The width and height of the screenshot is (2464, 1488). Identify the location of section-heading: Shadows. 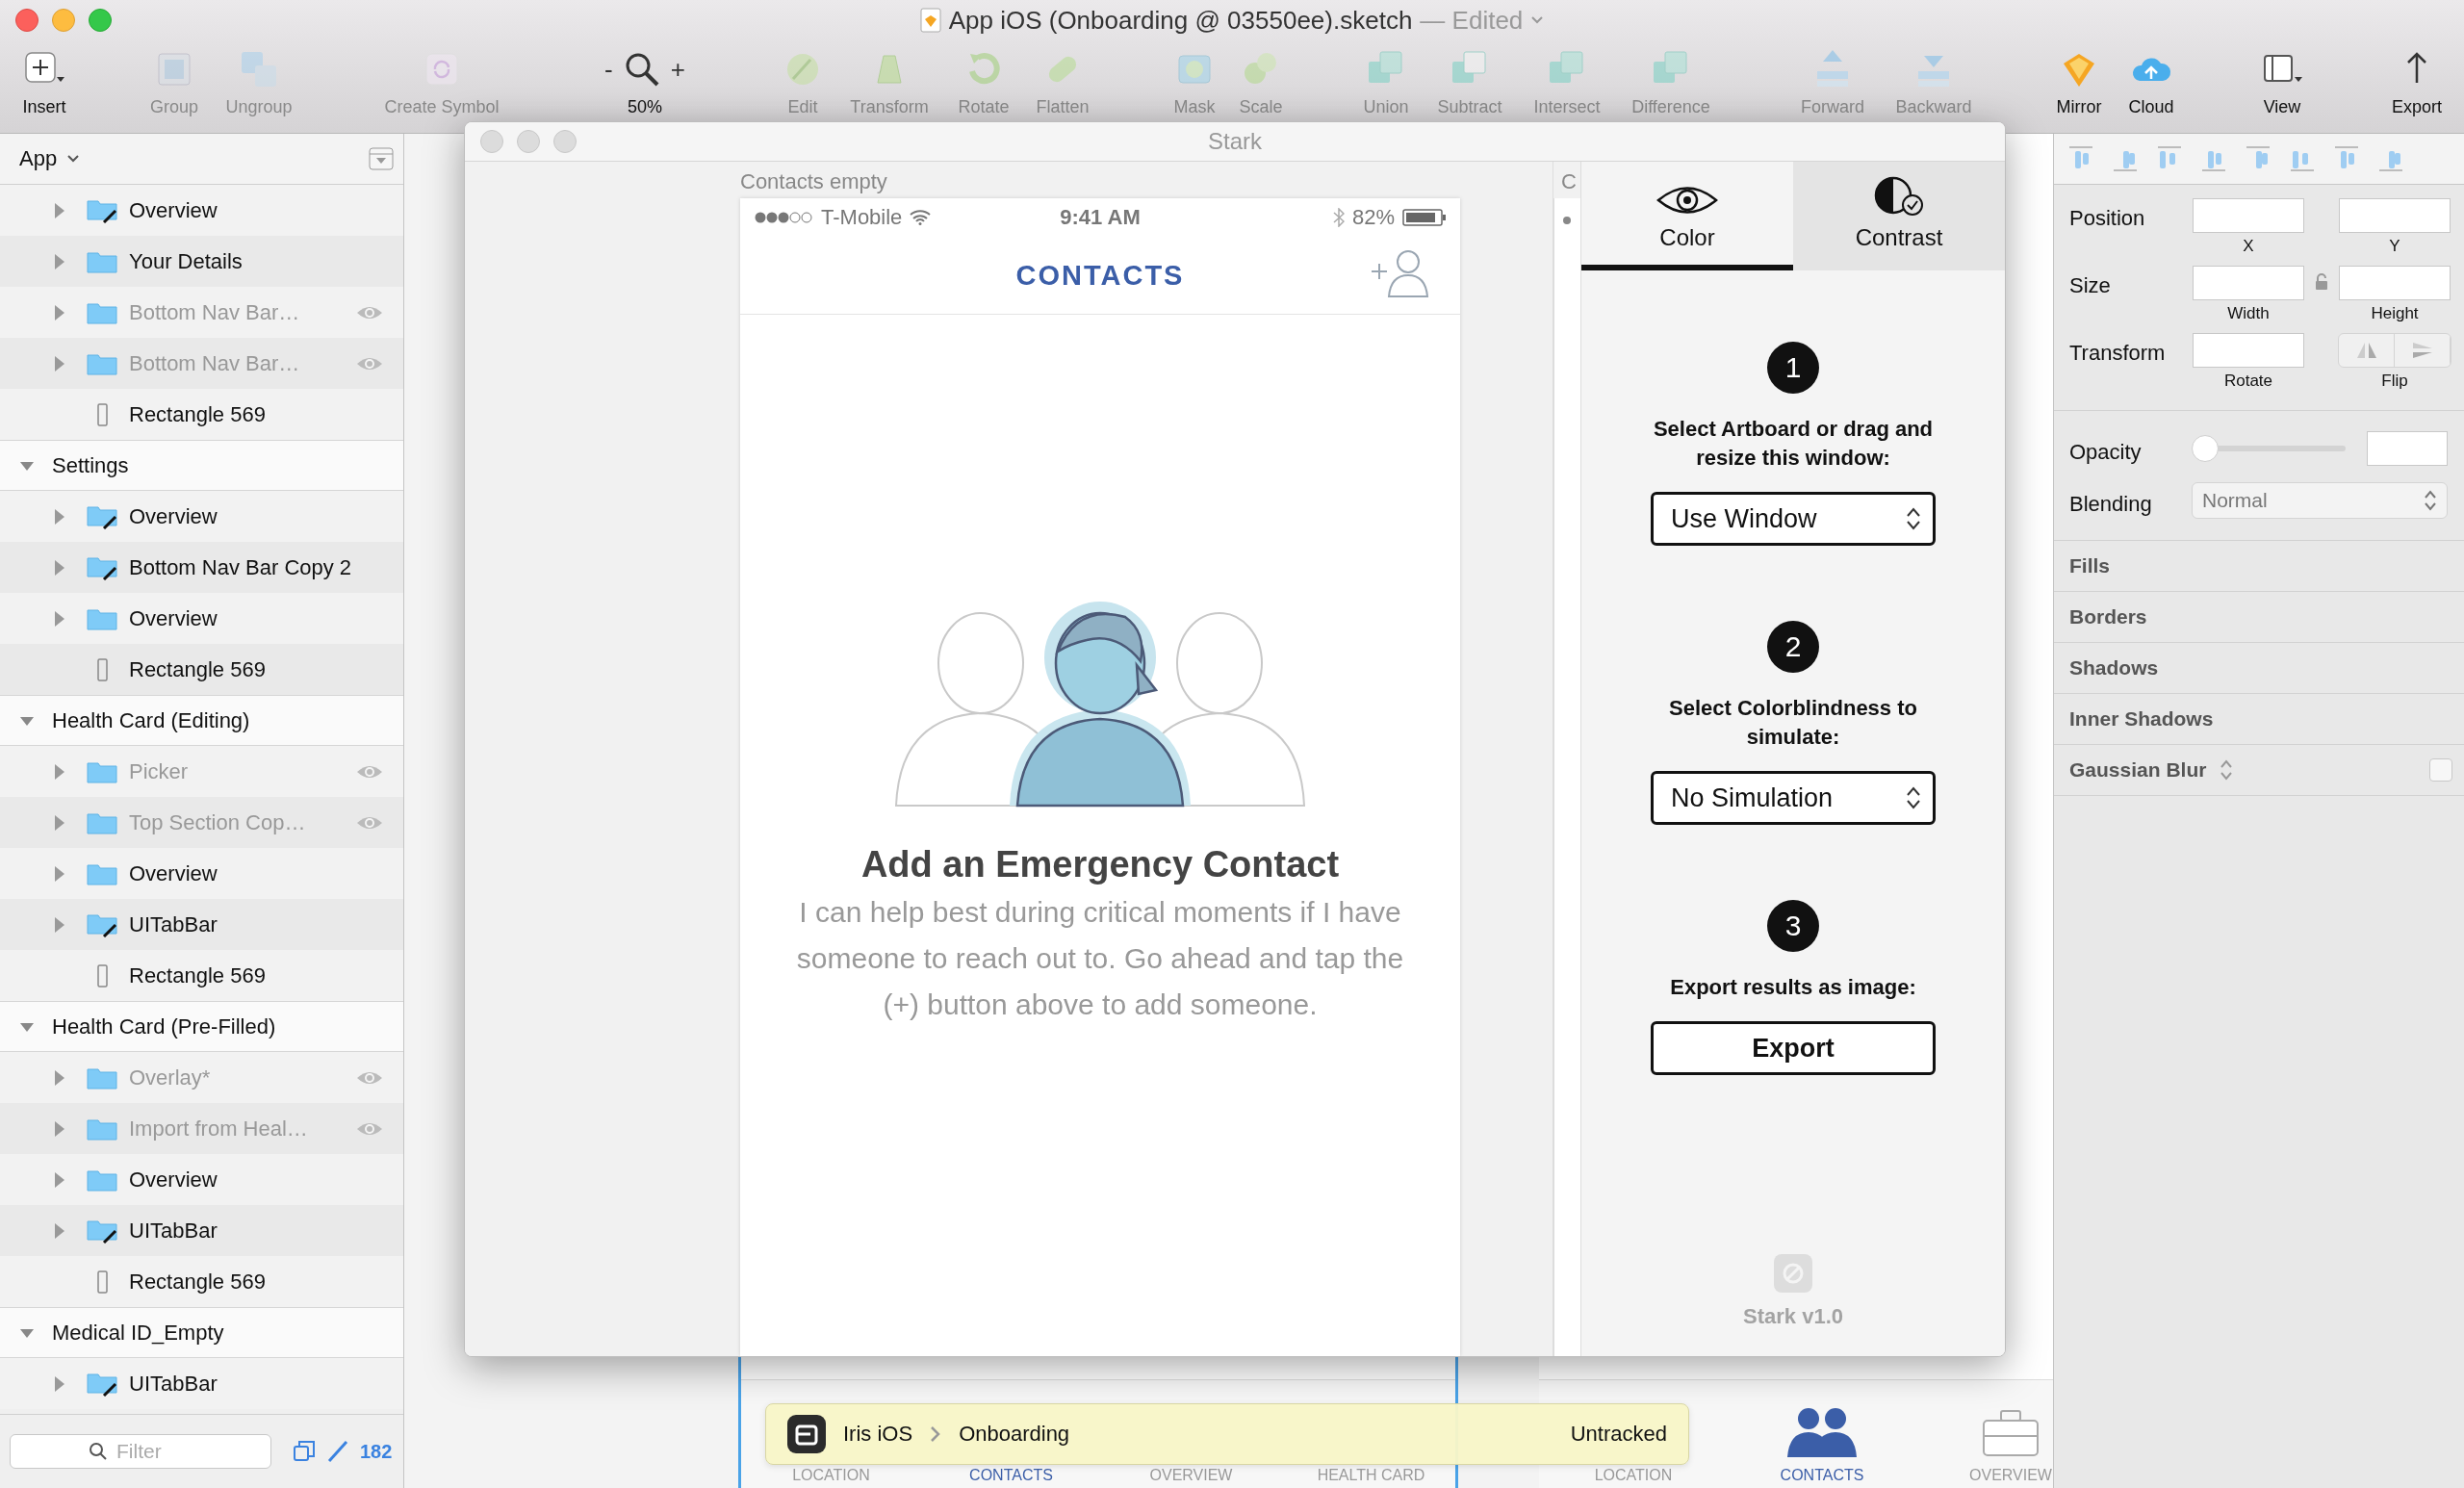
(2114, 668).